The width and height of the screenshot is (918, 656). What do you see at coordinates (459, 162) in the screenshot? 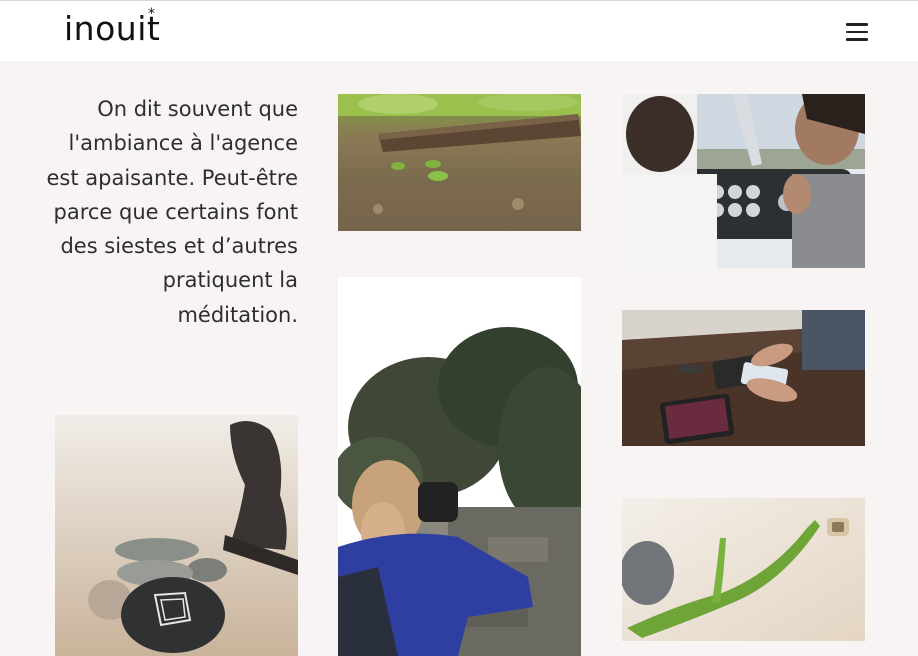
I see `forest-floor-photo` at bounding box center [459, 162].